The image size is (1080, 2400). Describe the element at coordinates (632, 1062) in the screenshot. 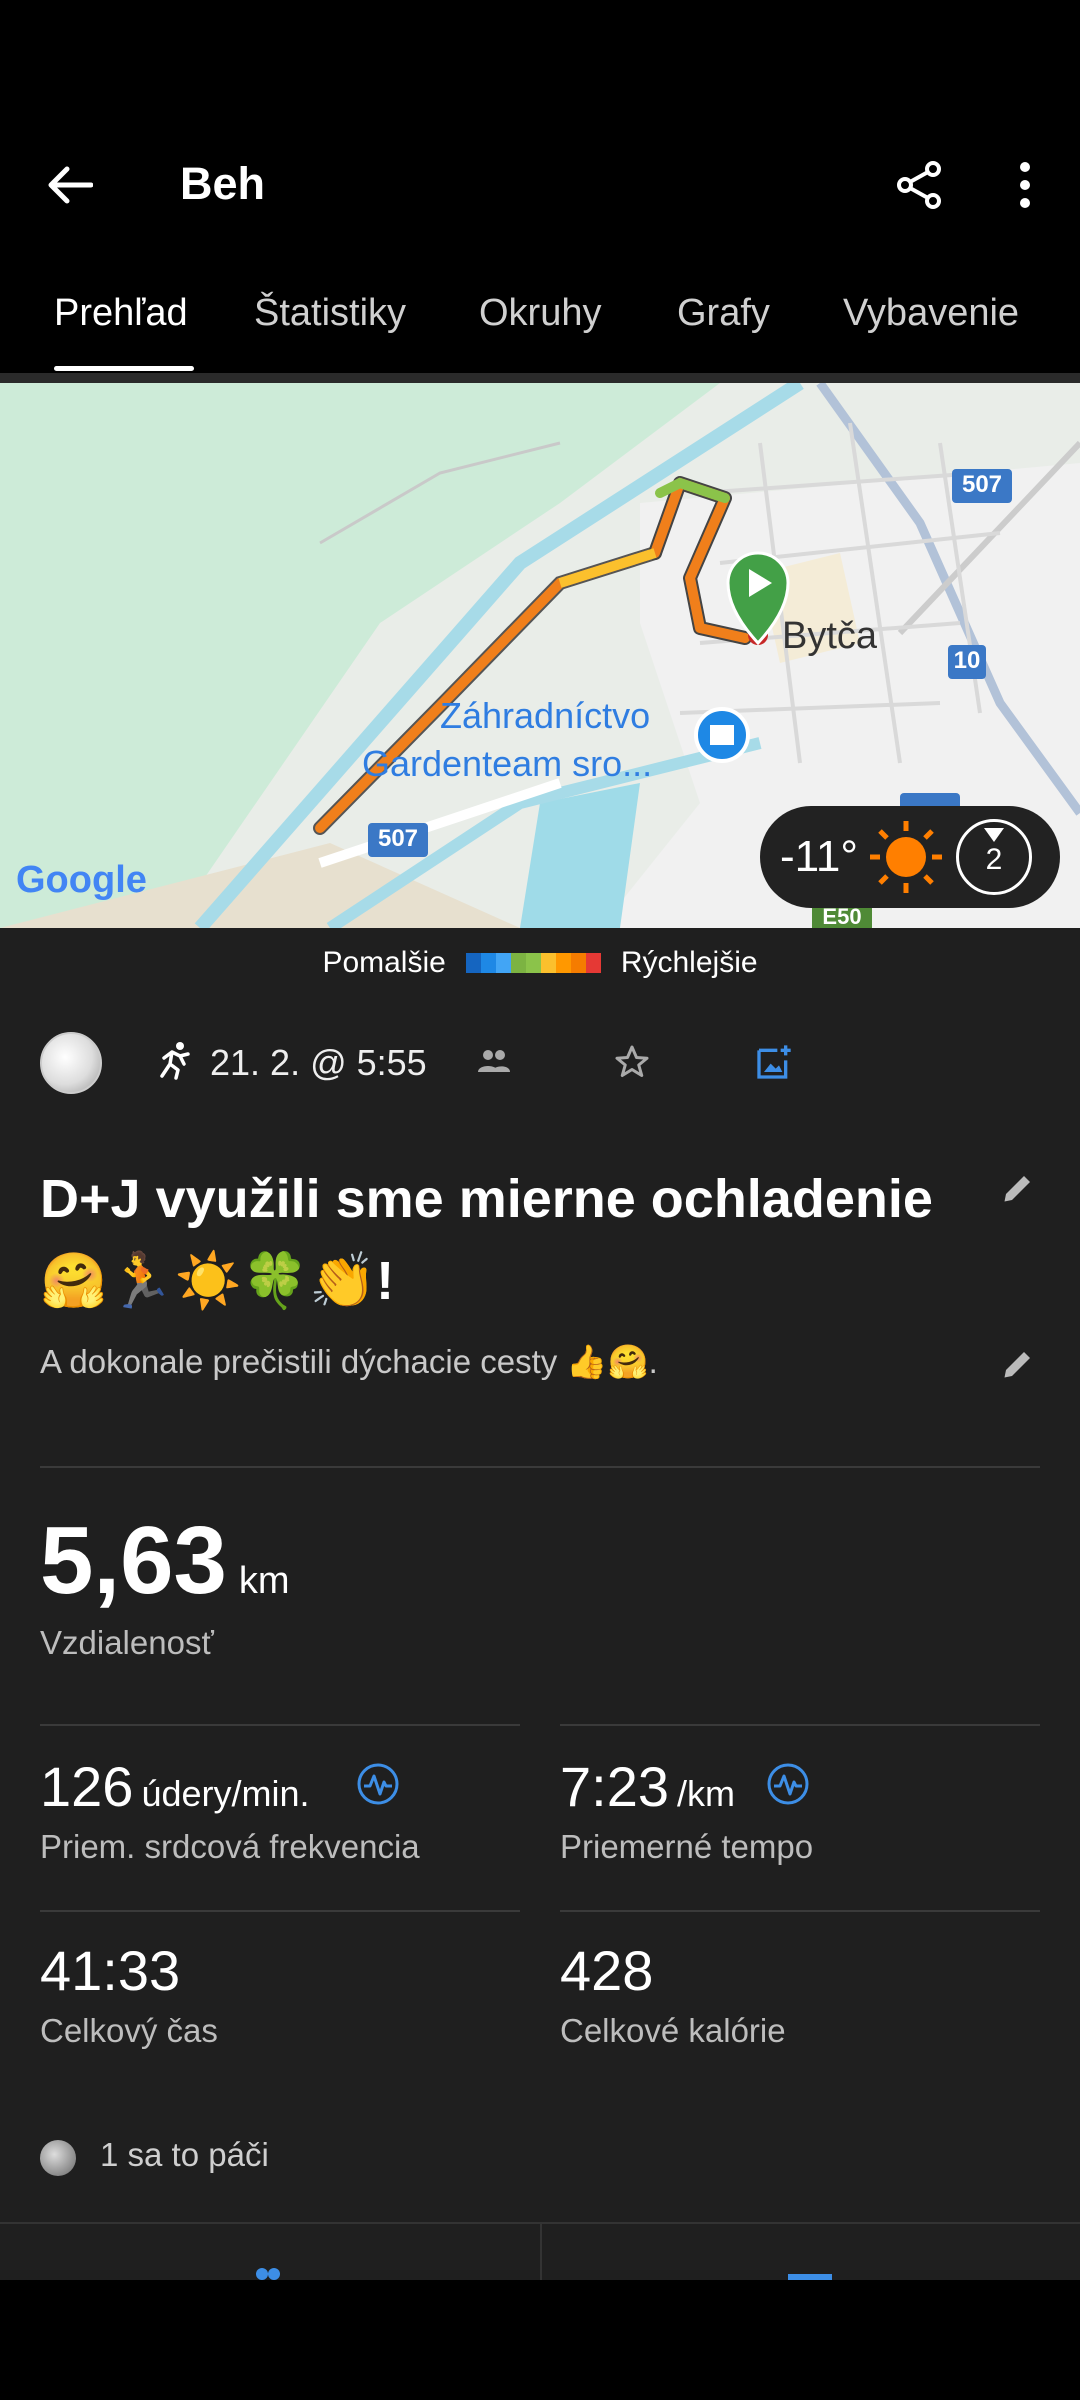

I see `star-outline-icon` at that location.